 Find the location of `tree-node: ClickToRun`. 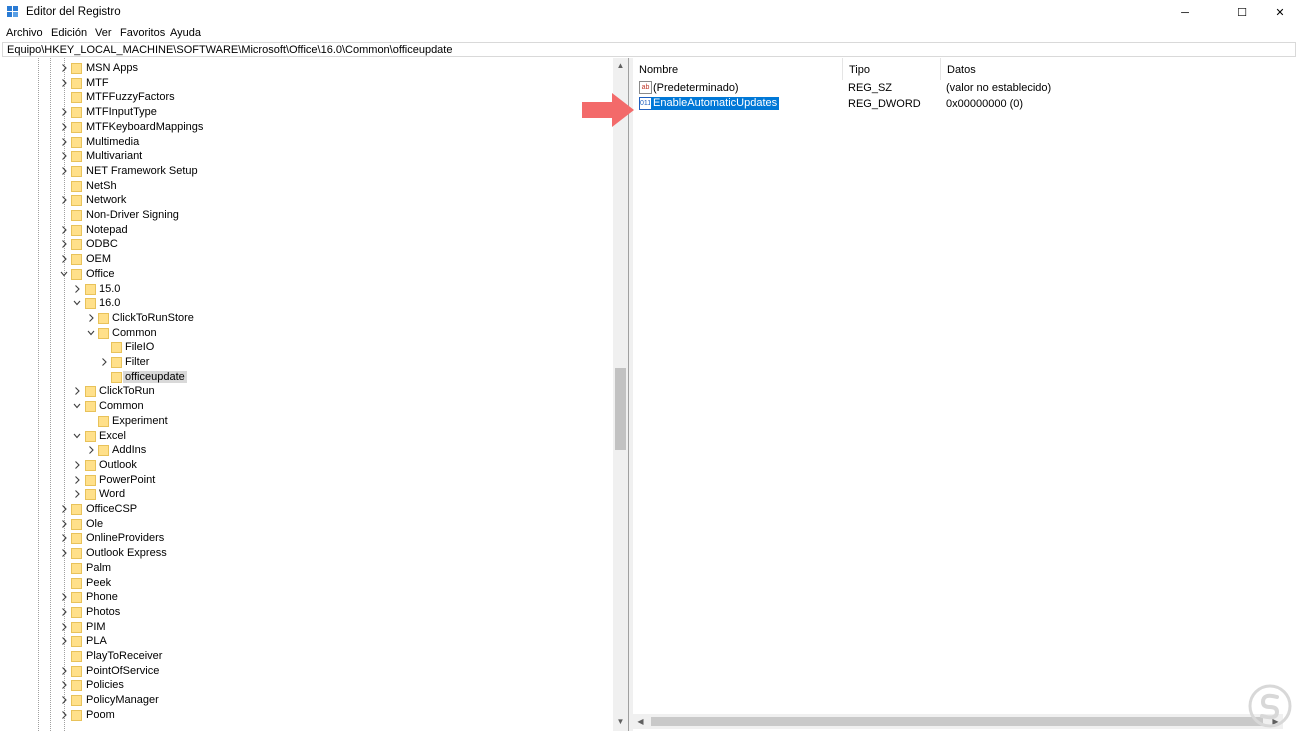

tree-node: ClickToRun is located at coordinates (306, 391).